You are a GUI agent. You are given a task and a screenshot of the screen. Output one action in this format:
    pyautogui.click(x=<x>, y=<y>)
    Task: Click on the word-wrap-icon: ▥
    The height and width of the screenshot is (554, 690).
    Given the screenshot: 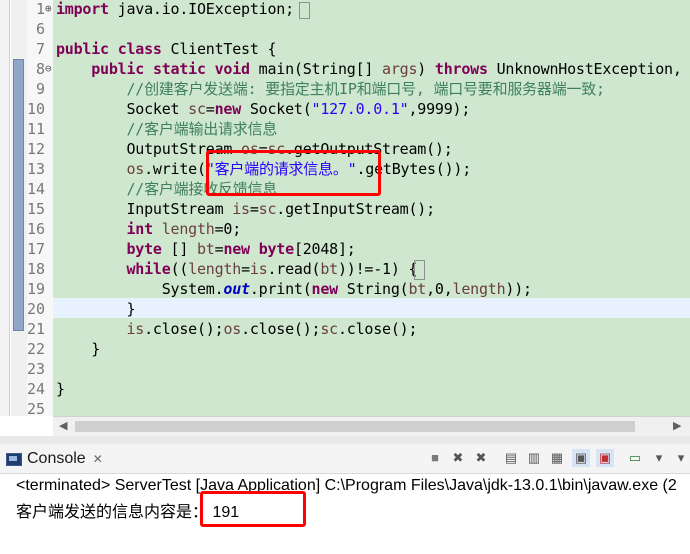 What is the action you would take?
    pyautogui.click(x=534, y=458)
    